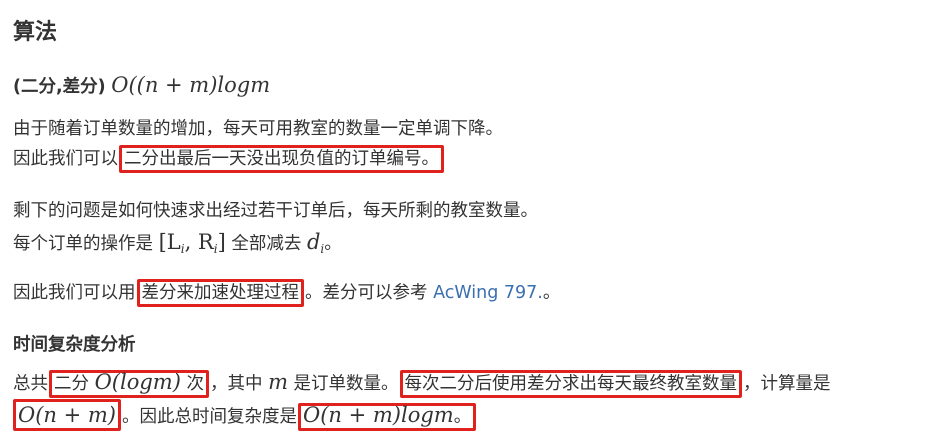 This screenshot has width=947, height=444. What do you see at coordinates (551, 293) in the screenshot?
I see `para3-end: 。` at bounding box center [551, 293].